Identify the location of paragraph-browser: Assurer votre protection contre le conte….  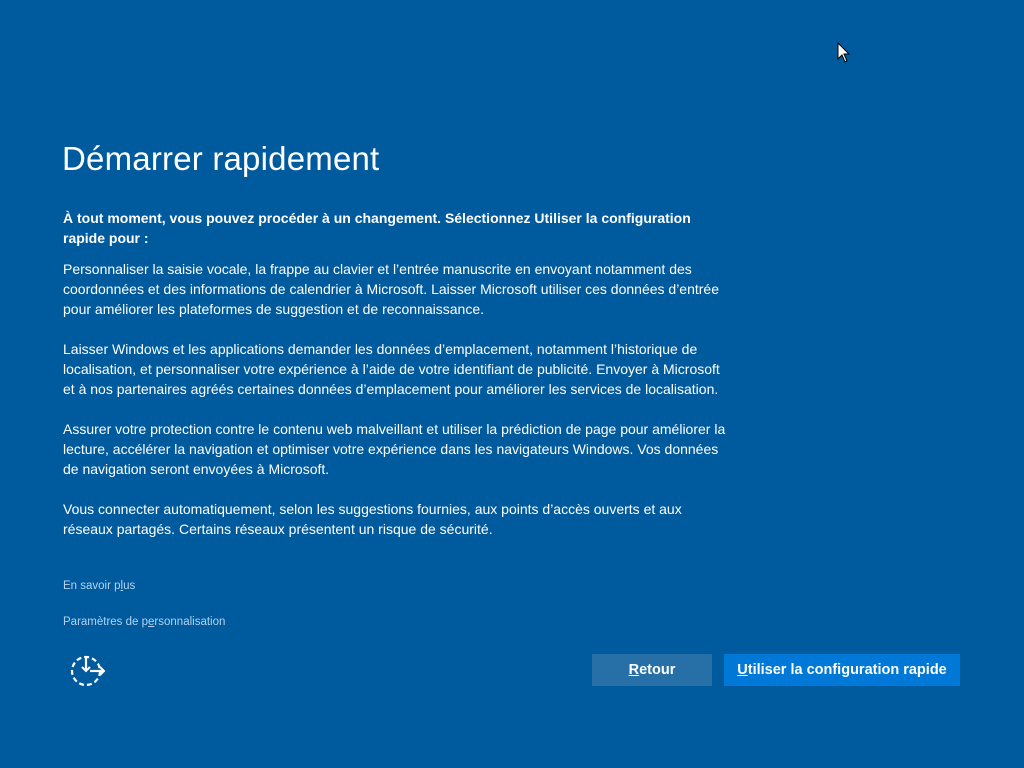
(394, 449).